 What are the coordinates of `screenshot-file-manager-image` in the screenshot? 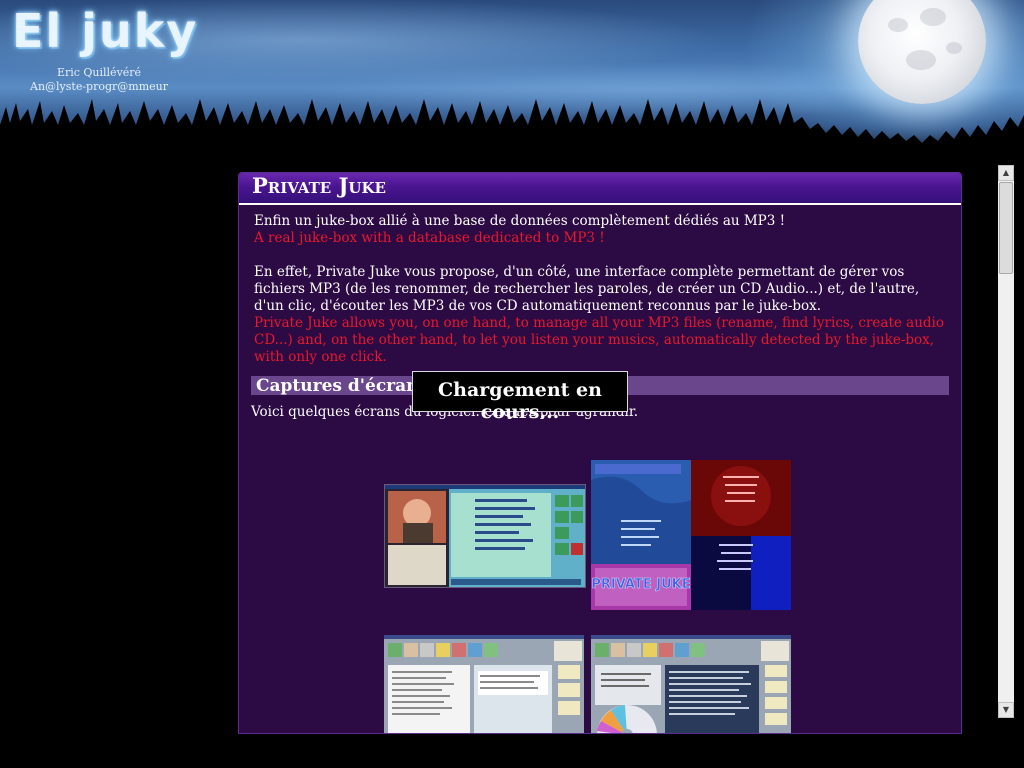 It's located at (484, 684).